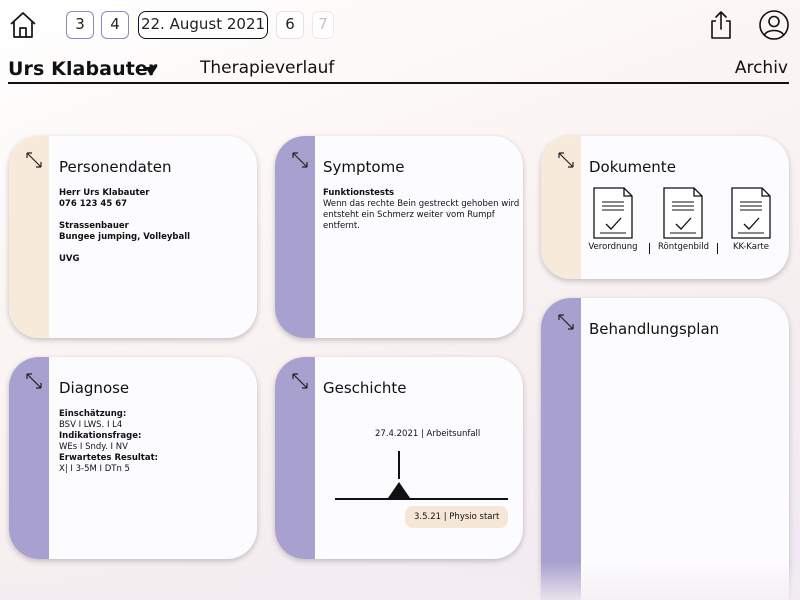 This screenshot has width=800, height=600. What do you see at coordinates (94, 226) in the screenshot?
I see `patient-occupation: Strassenbauer` at bounding box center [94, 226].